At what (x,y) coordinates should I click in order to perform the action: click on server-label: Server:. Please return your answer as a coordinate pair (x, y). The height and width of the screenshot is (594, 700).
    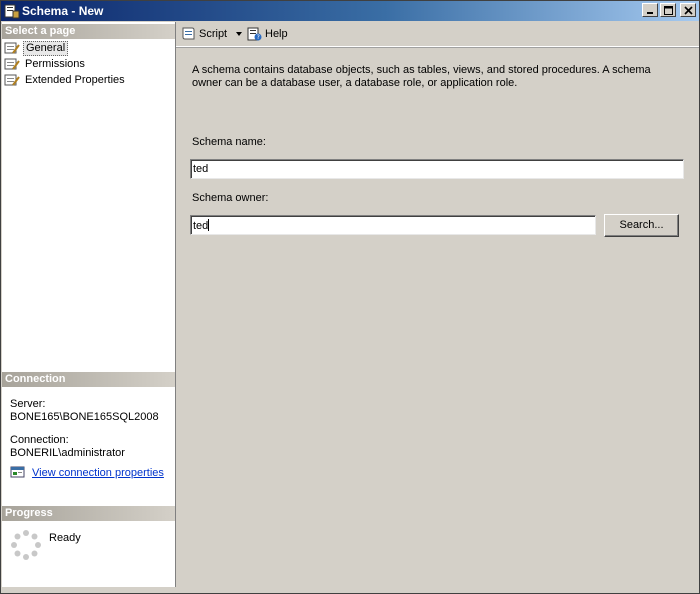
    Looking at the image, I should click on (28, 404).